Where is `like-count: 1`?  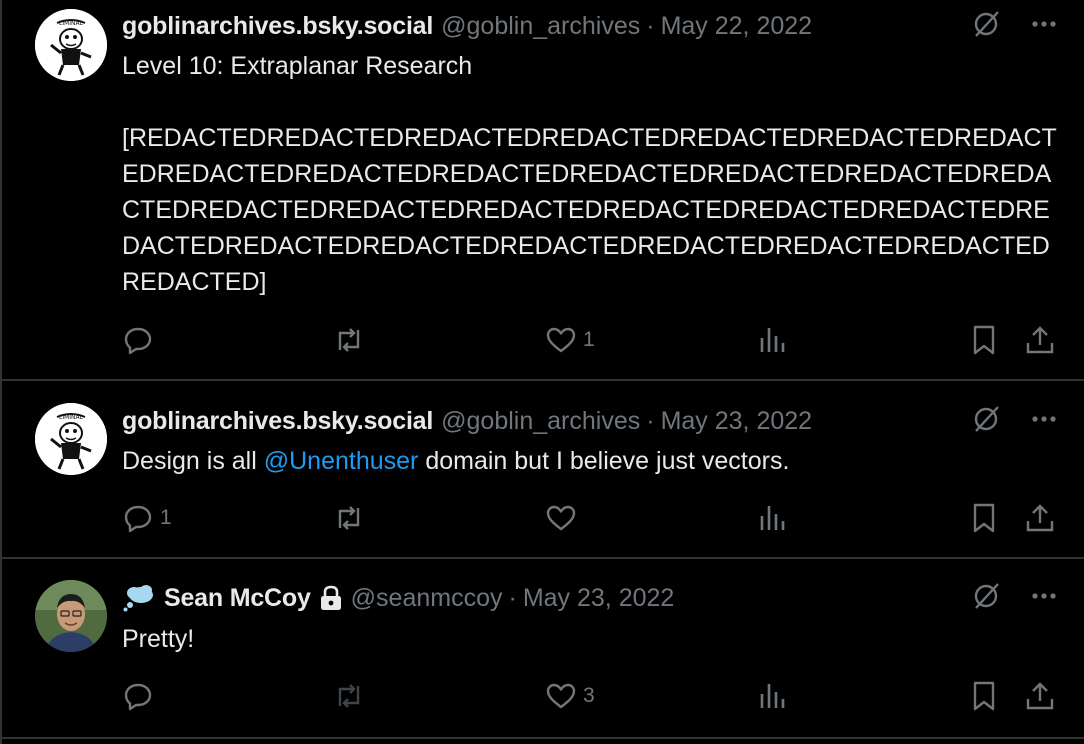
like-count: 1 is located at coordinates (589, 339).